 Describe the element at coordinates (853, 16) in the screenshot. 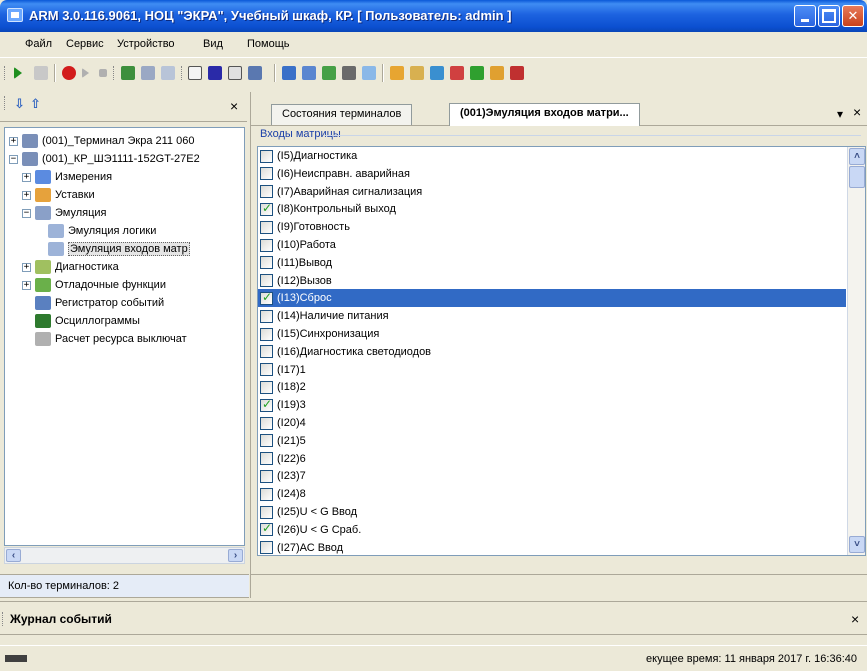

I see `close-window-button: ✕` at that location.